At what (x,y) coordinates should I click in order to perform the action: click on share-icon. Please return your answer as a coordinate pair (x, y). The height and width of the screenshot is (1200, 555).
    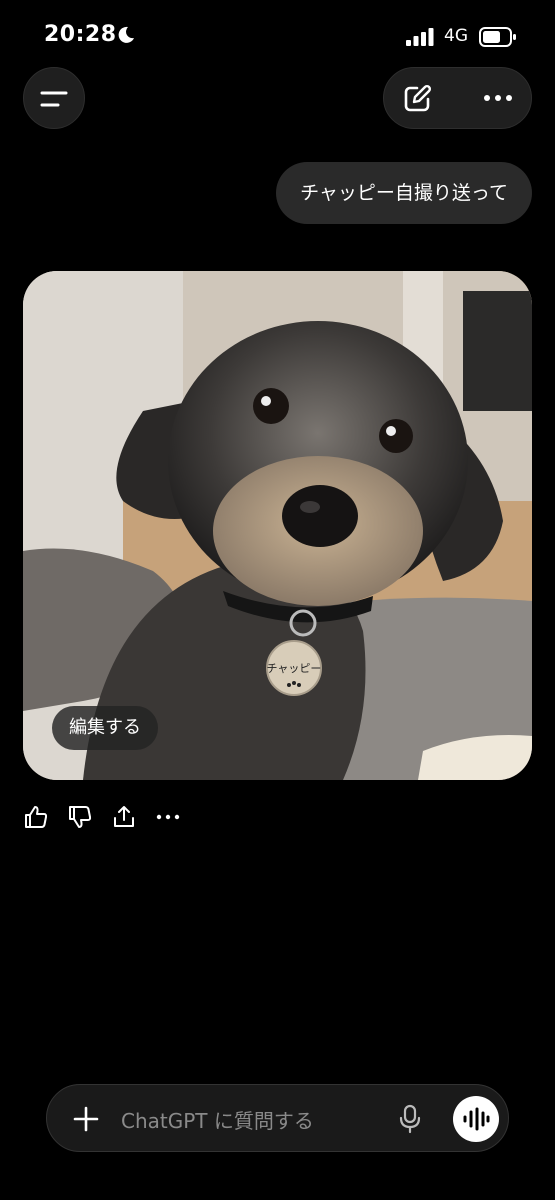
    Looking at the image, I should click on (124, 817).